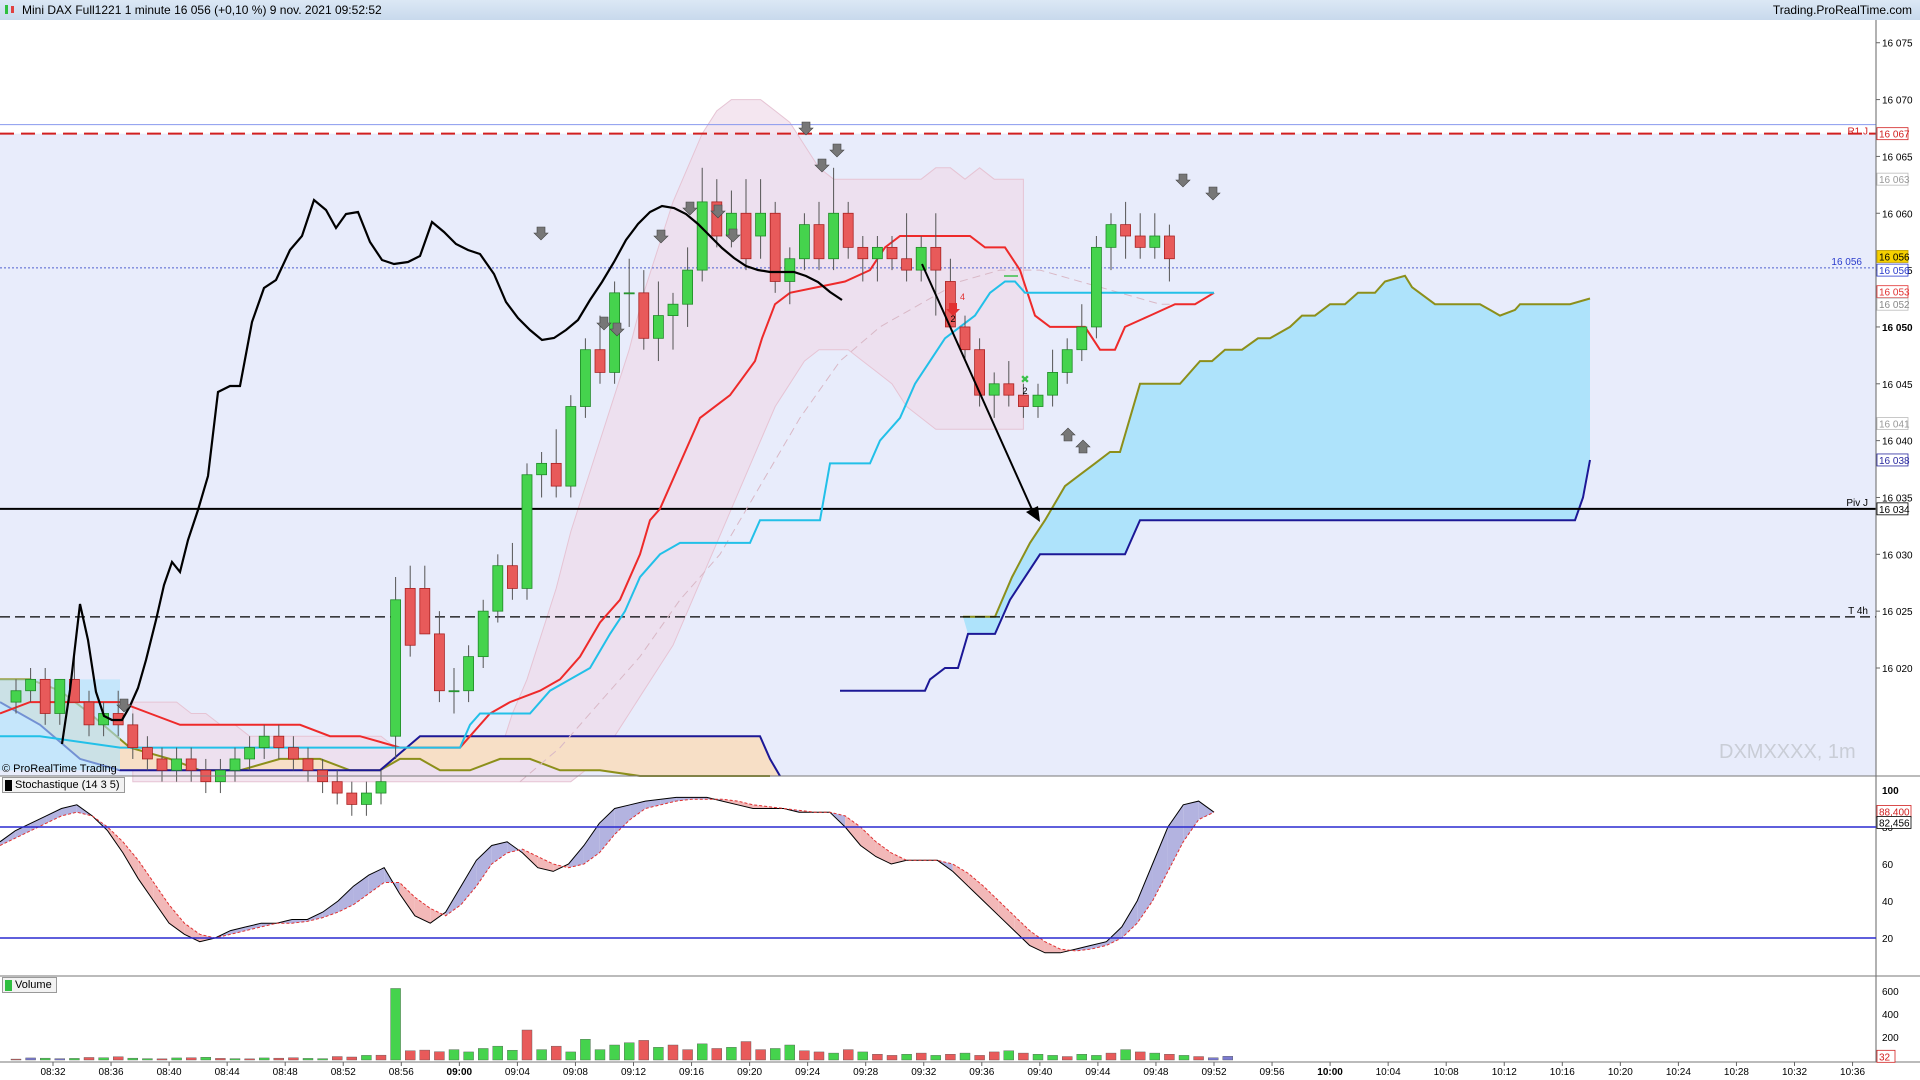 The height and width of the screenshot is (1080, 1920). What do you see at coordinates (67, 785) in the screenshot?
I see `stochastic-tag-label: Stochastique (14 3 5)` at bounding box center [67, 785].